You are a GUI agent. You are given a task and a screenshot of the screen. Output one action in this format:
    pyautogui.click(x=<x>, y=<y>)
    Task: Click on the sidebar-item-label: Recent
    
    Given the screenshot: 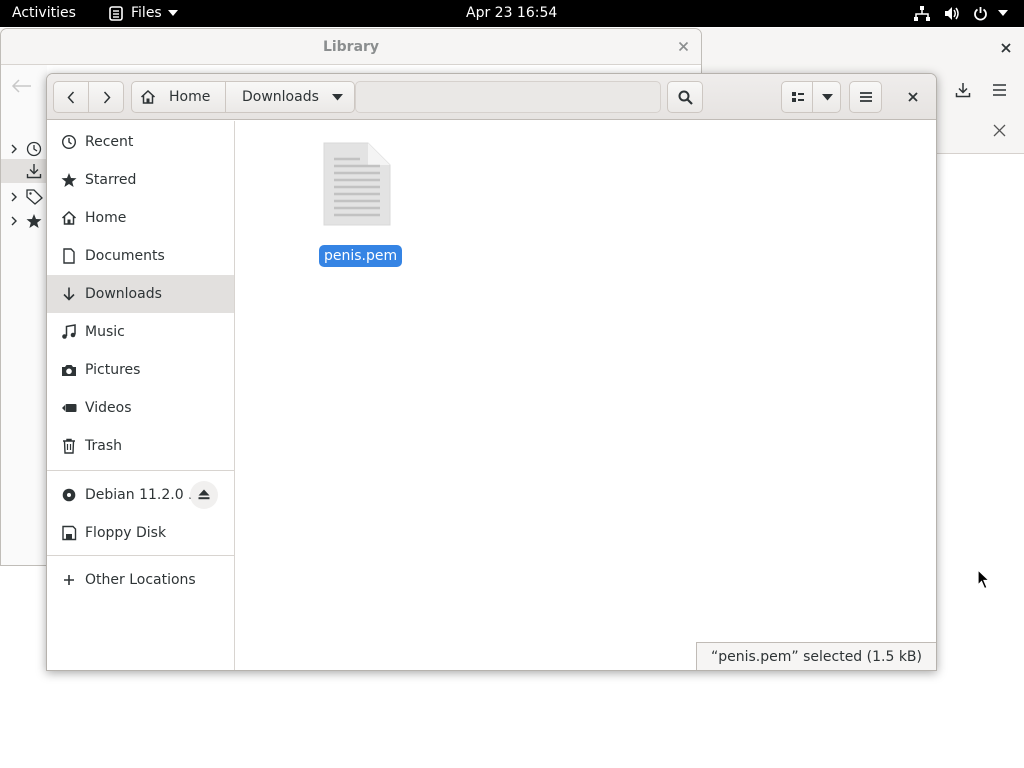 What is the action you would take?
    pyautogui.click(x=109, y=142)
    